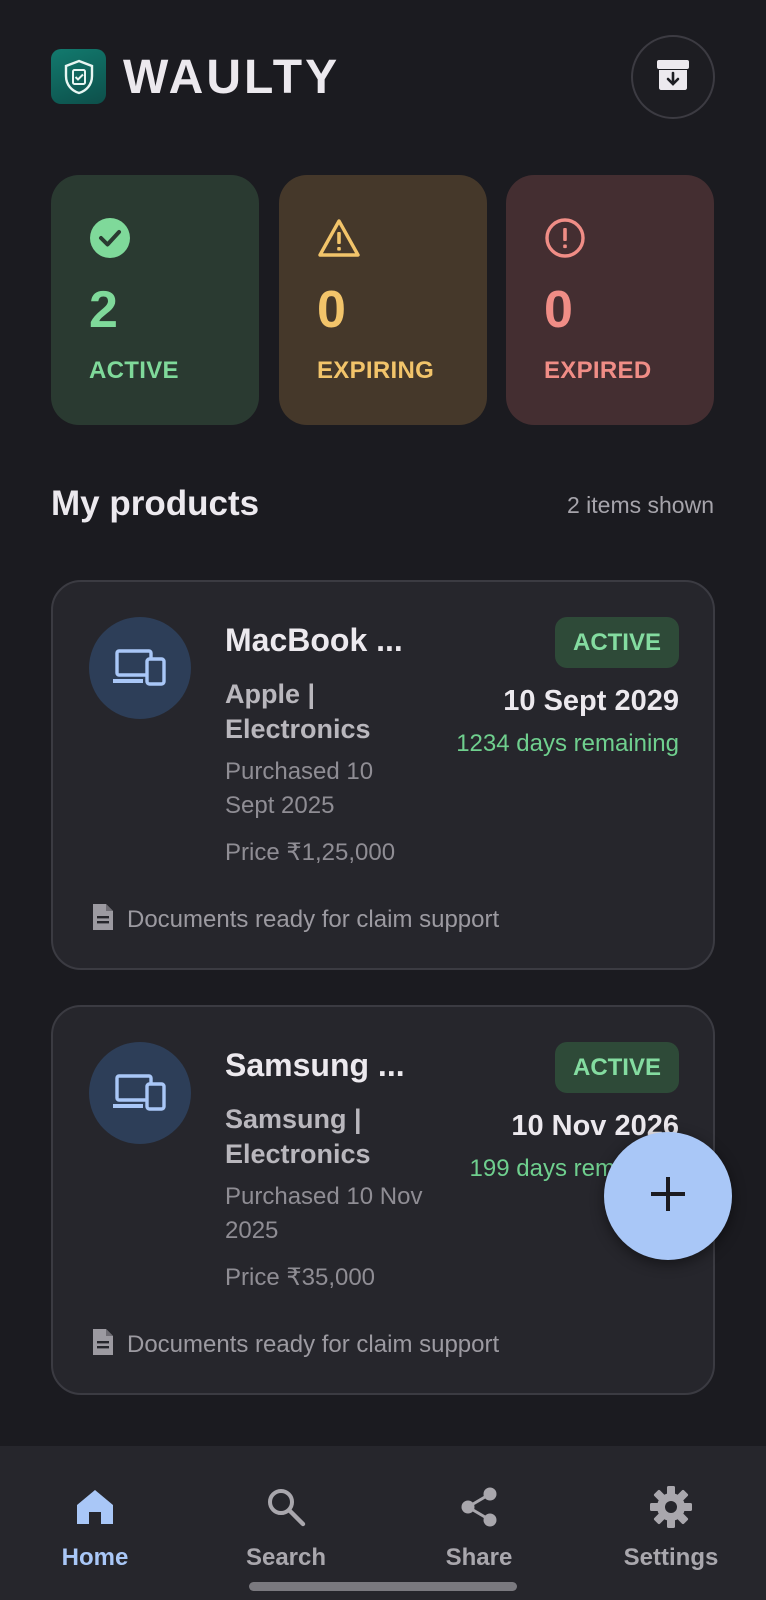 The height and width of the screenshot is (1600, 766). What do you see at coordinates (95, 1507) in the screenshot?
I see `home-icon` at bounding box center [95, 1507].